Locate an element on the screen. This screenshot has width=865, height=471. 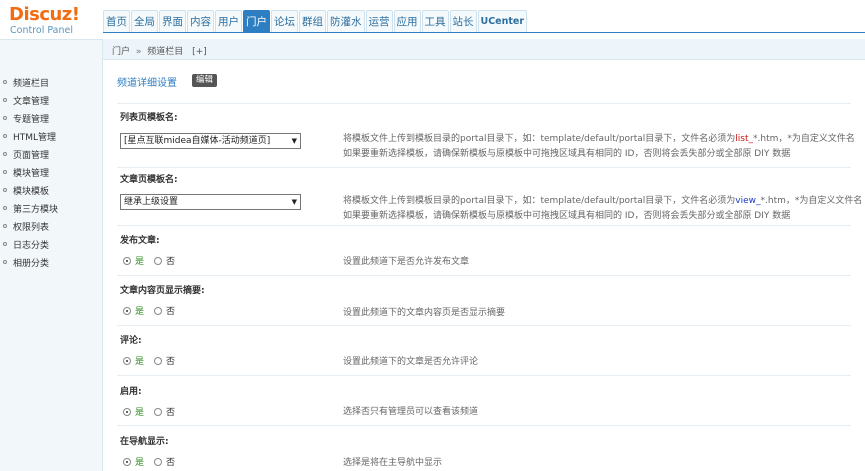
sidebar-item-html: HTML管理 is located at coordinates (51, 136).